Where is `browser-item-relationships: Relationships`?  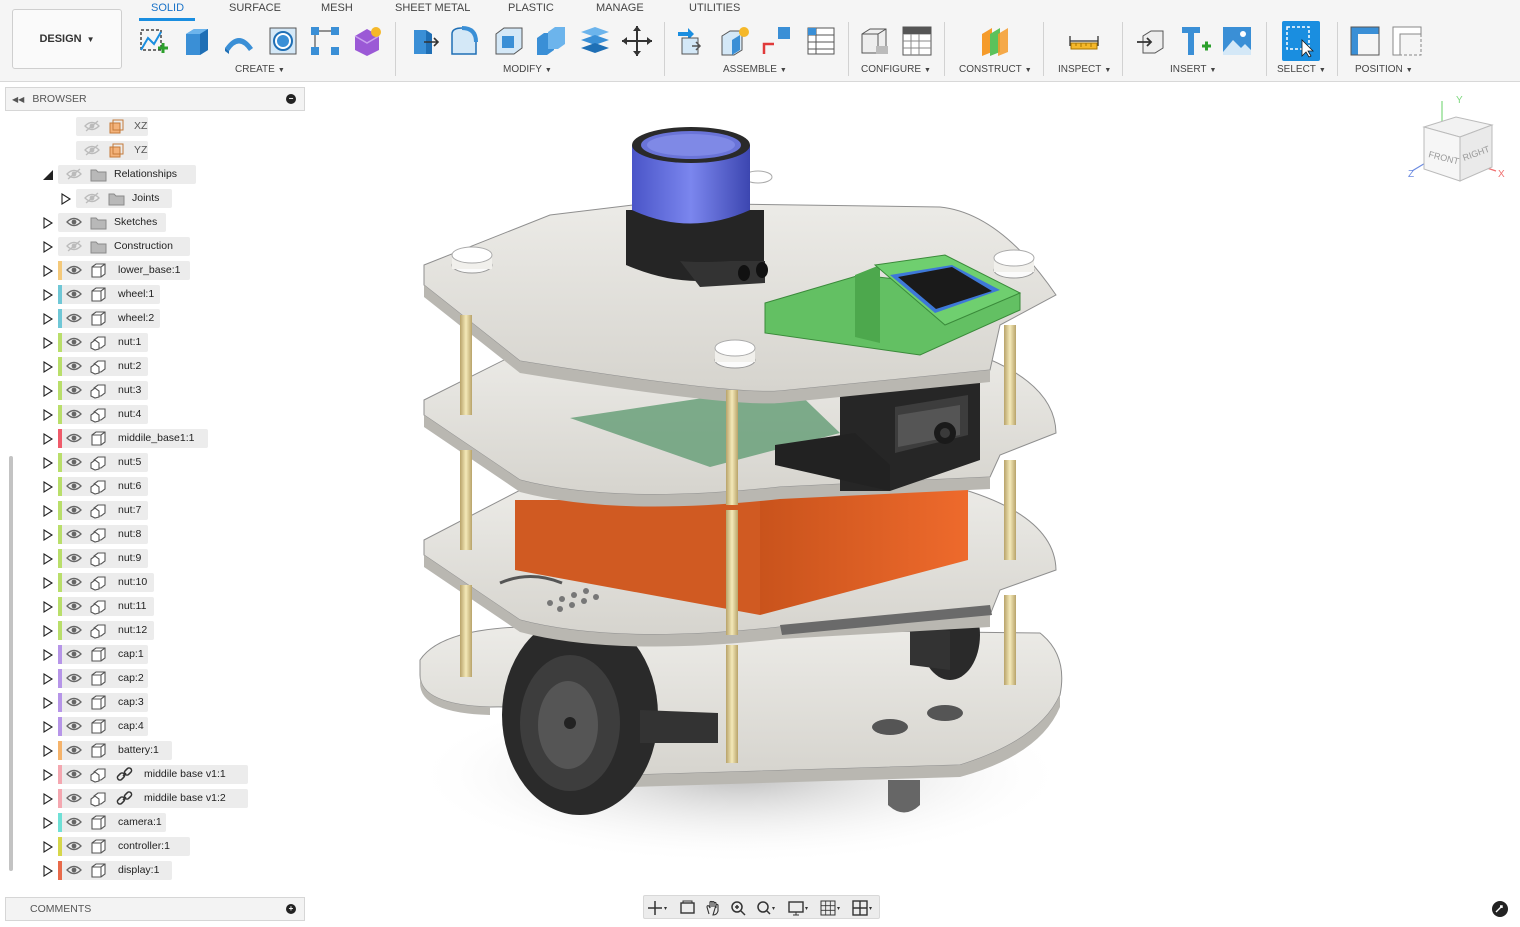
browser-item-relationships: Relationships is located at coordinates (181, 174).